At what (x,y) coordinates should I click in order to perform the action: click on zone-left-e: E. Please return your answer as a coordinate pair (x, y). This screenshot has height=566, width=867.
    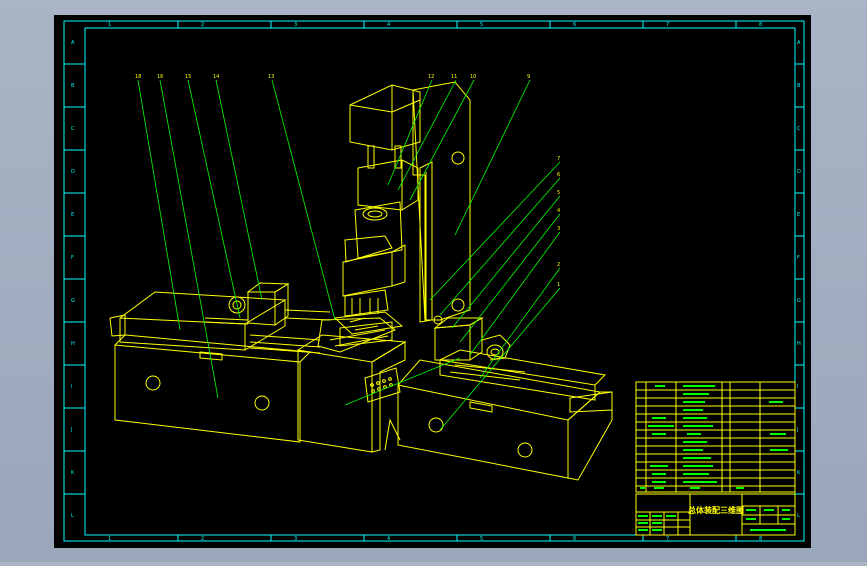
    Looking at the image, I should click on (72, 215).